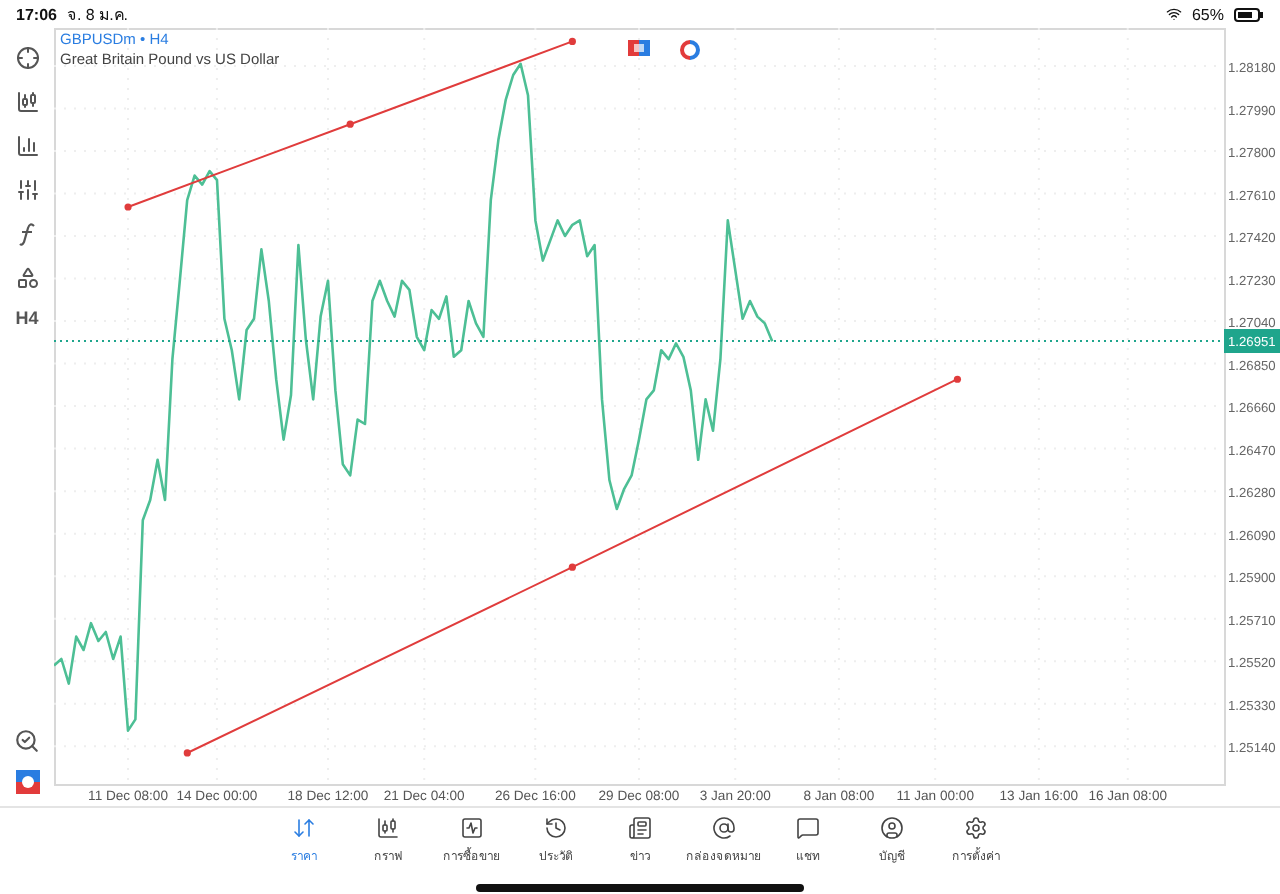  Describe the element at coordinates (1252, 341) in the screenshot. I see `current-price-badge` at that location.